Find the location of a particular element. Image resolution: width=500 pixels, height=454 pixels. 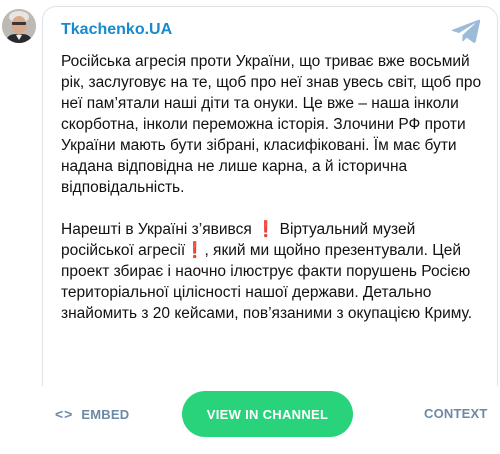

embed-button: <> EMBED is located at coordinates (92, 414).